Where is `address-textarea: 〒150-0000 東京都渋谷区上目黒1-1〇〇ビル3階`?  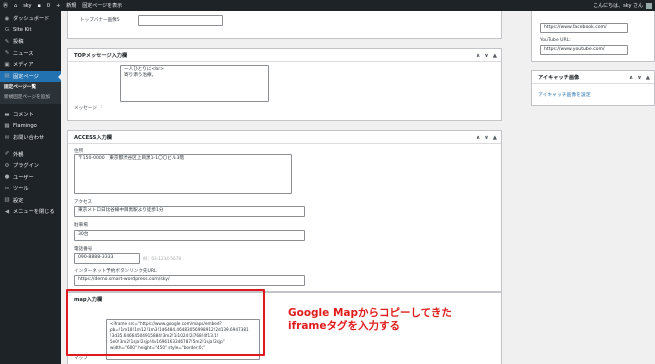 address-textarea: 〒150-0000 東京都渋谷区上目黒1-1〇〇ビル3階 is located at coordinates (183, 174).